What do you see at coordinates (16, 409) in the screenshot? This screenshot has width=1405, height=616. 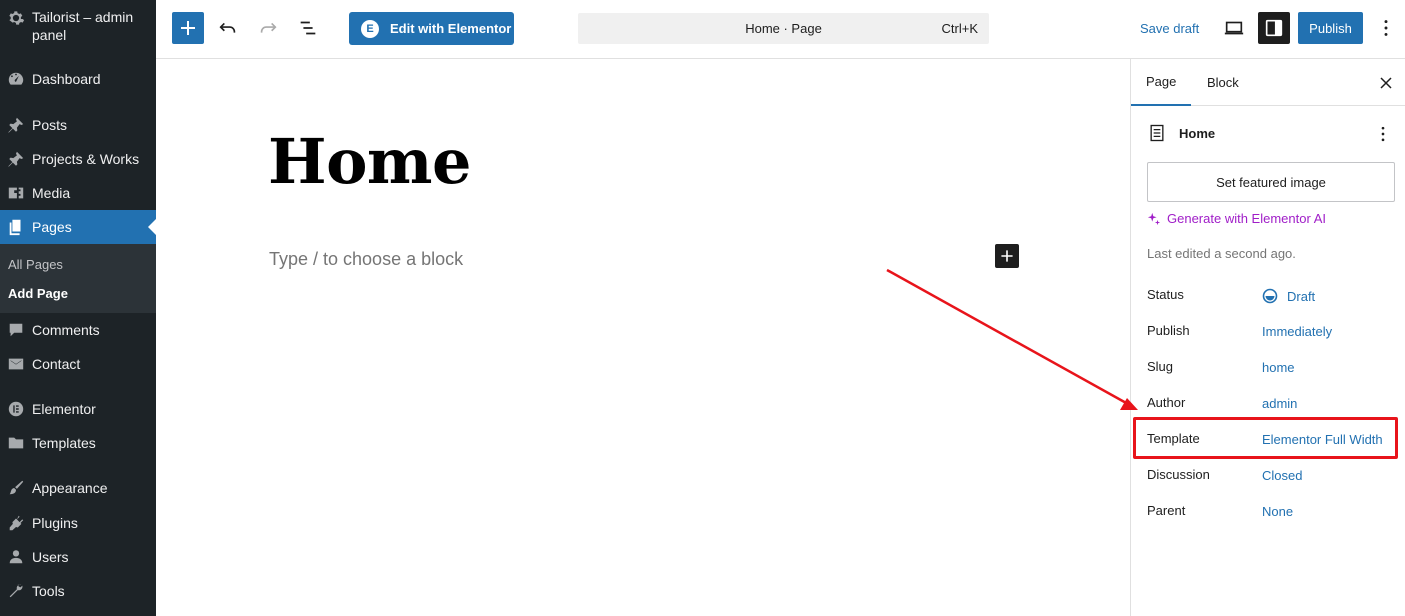 I see `elementor-icon` at bounding box center [16, 409].